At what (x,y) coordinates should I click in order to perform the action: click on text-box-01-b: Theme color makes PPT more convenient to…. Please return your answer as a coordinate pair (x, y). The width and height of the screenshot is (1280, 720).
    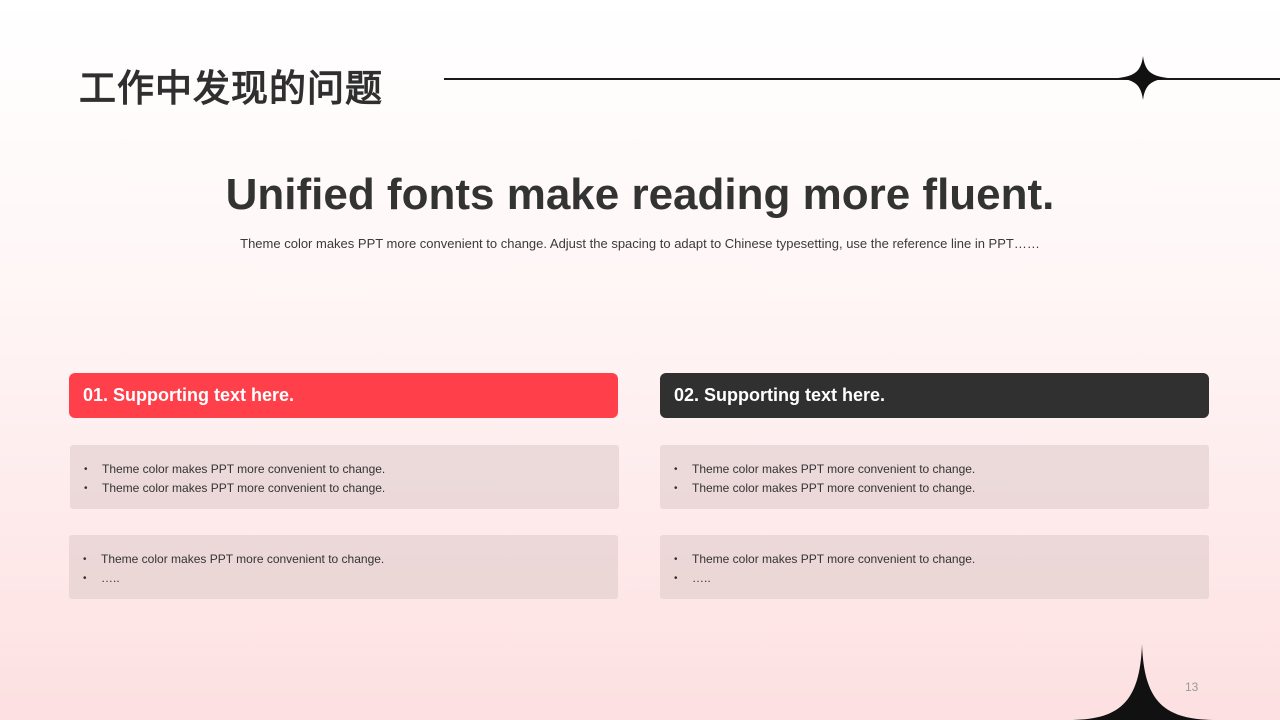
    Looking at the image, I should click on (343, 567).